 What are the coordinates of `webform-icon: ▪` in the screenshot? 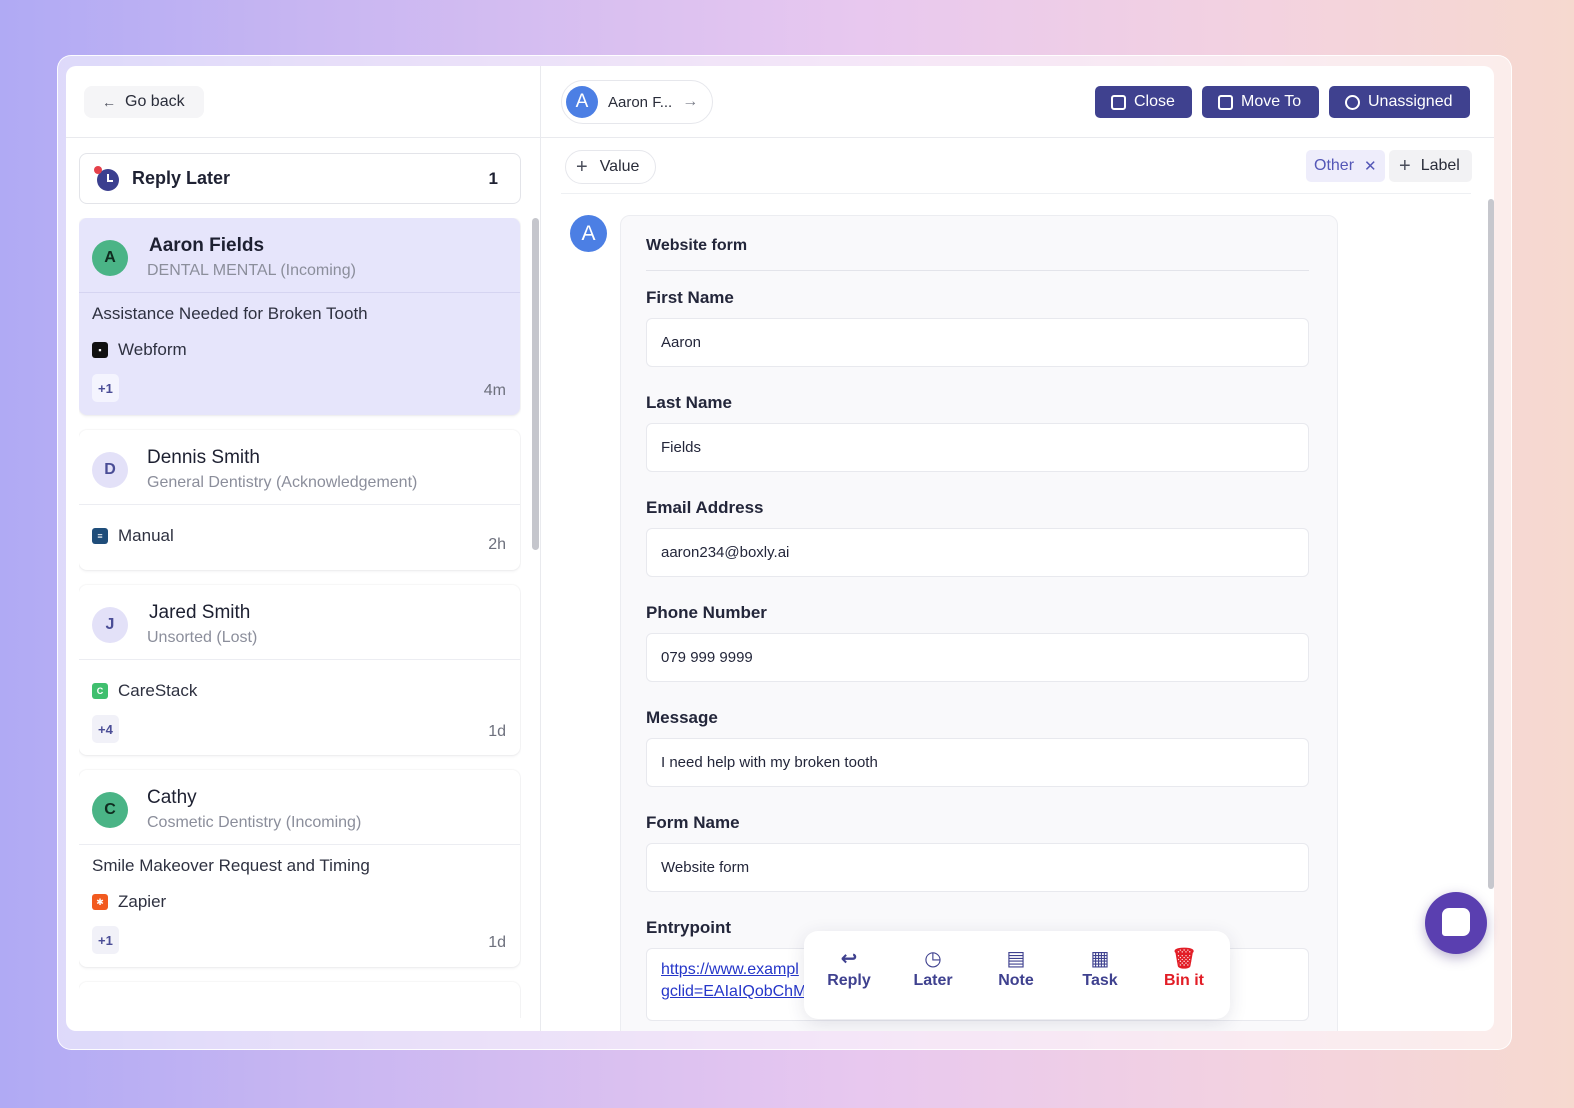 It's located at (100, 350).